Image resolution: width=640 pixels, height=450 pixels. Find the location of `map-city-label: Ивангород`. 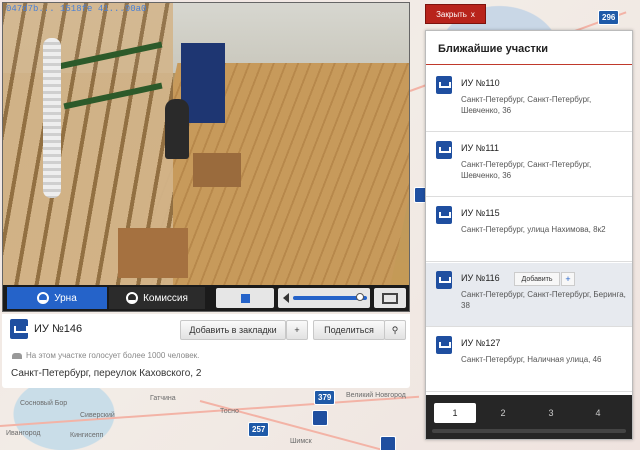

map-city-label: Ивангород is located at coordinates (23, 433).